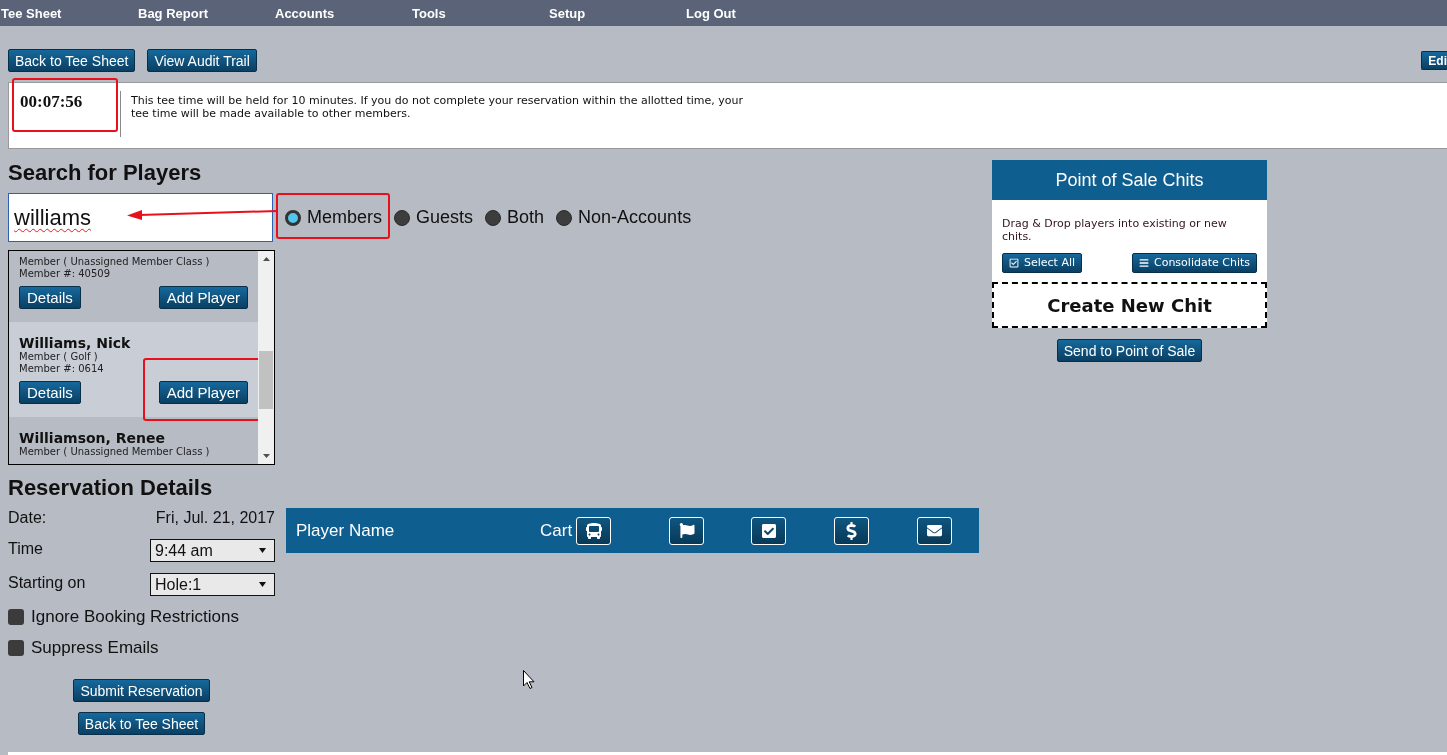 Image resolution: width=1447 pixels, height=755 pixels. I want to click on nav-link: Setup, so click(567, 13).